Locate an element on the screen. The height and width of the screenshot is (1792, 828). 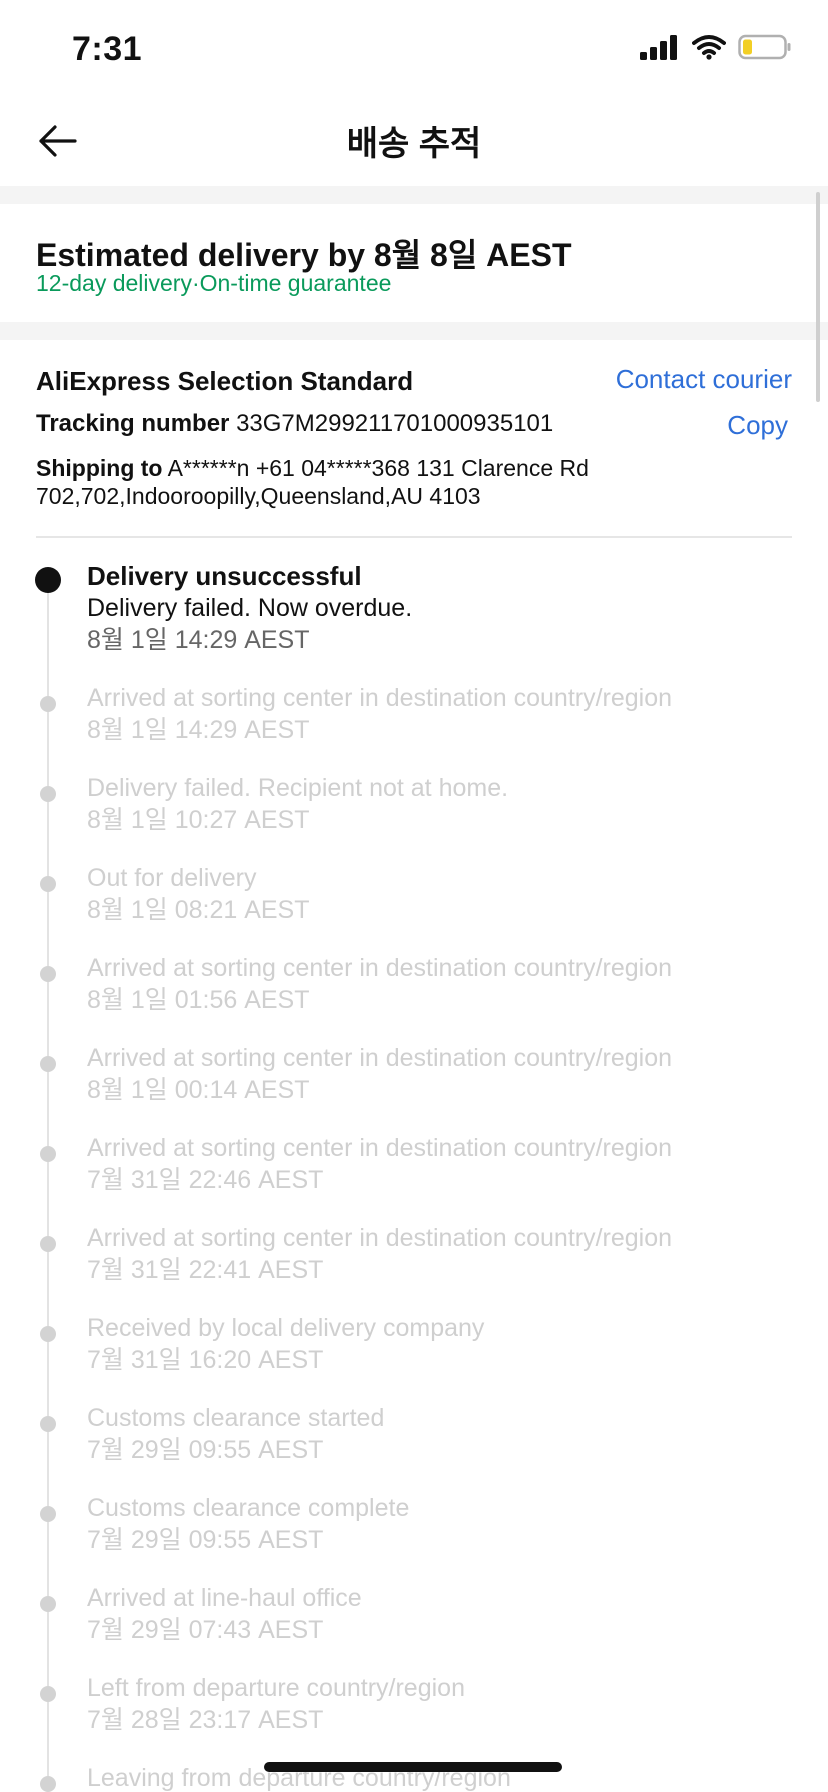
tracking-number-value: 33G7M299211701000935101 is located at coordinates (395, 423).